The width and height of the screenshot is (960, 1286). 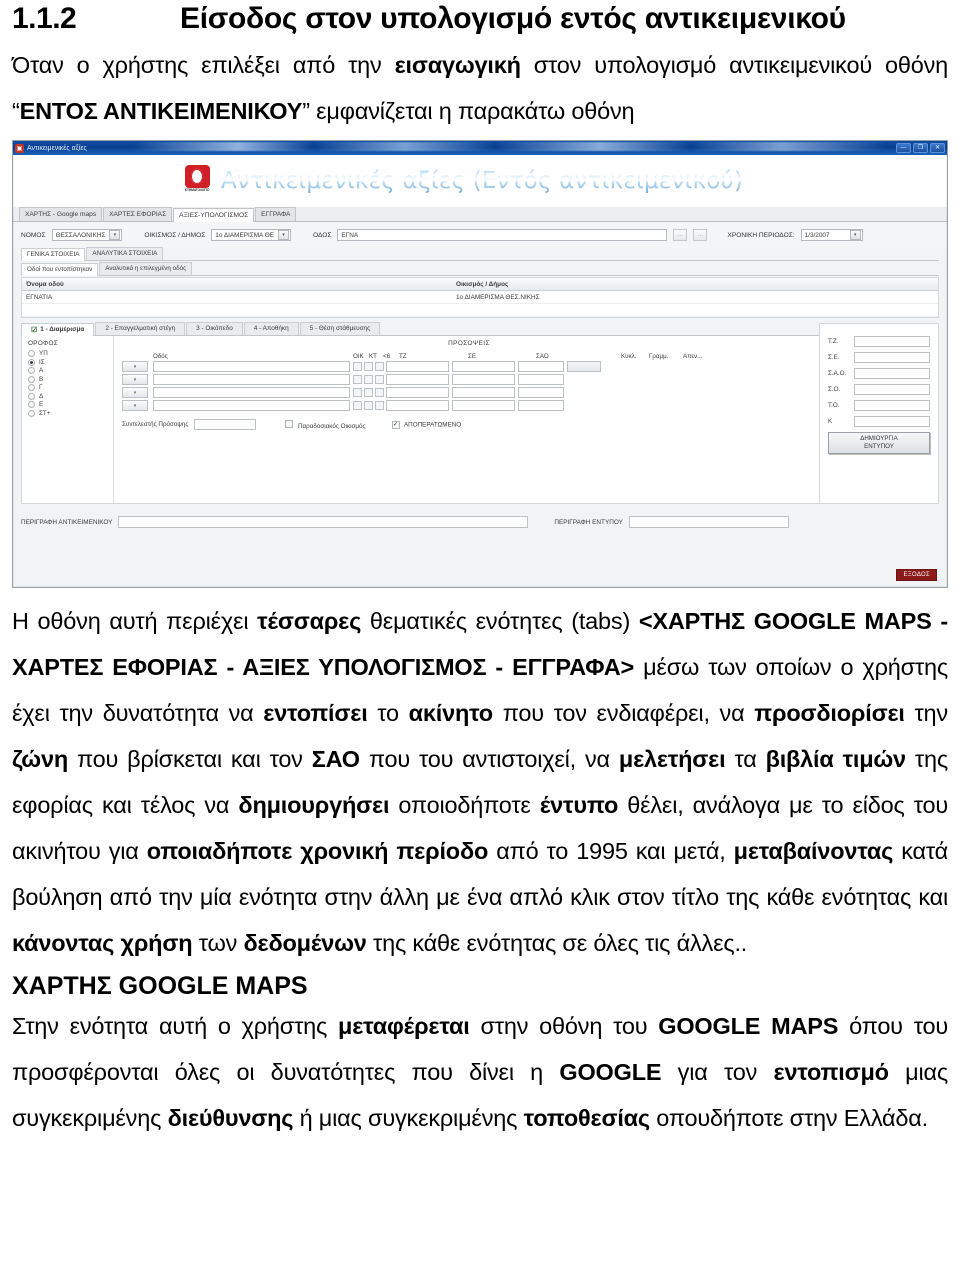 What do you see at coordinates (892, 405) in the screenshot?
I see `input-to` at bounding box center [892, 405].